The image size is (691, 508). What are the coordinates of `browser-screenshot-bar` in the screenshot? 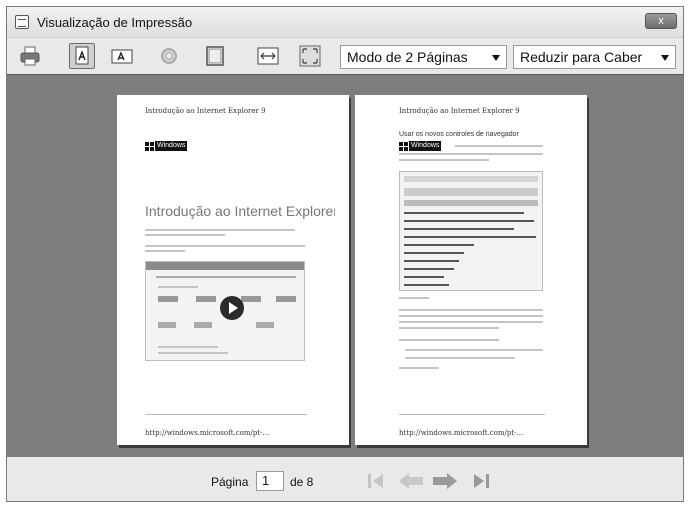 It's located at (225, 266).